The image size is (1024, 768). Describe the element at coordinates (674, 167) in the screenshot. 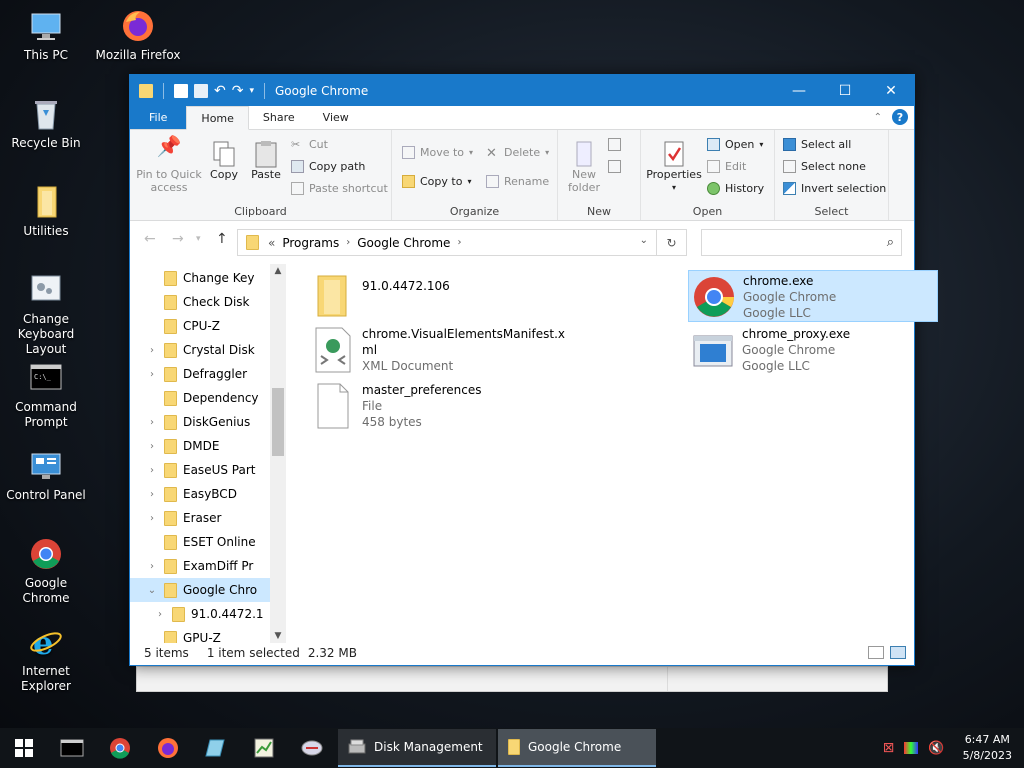

I see `properties-button: Properties ▾` at that location.